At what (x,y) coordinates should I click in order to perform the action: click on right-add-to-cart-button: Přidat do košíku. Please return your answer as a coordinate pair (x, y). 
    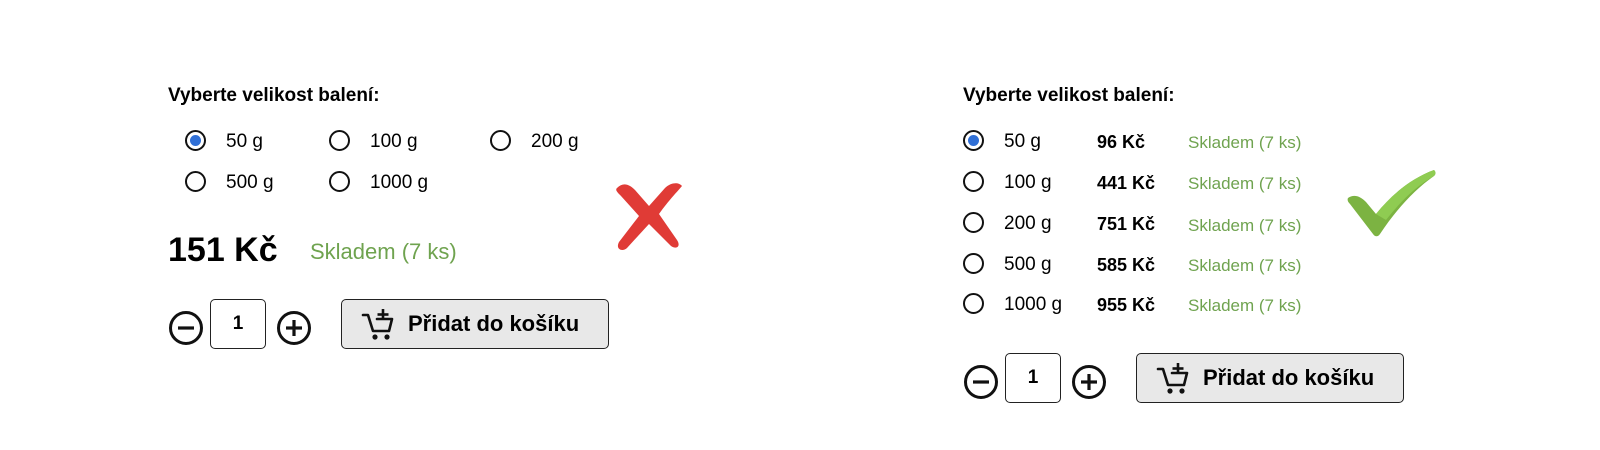
    Looking at the image, I should click on (1270, 378).